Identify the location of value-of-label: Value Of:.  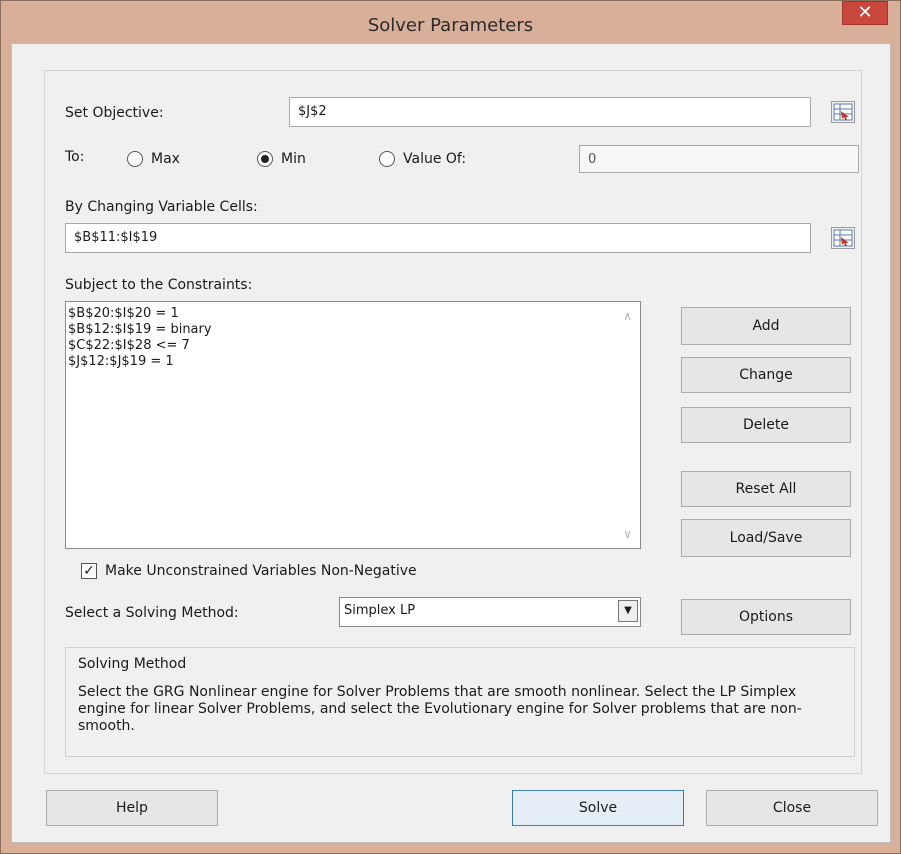
(435, 159).